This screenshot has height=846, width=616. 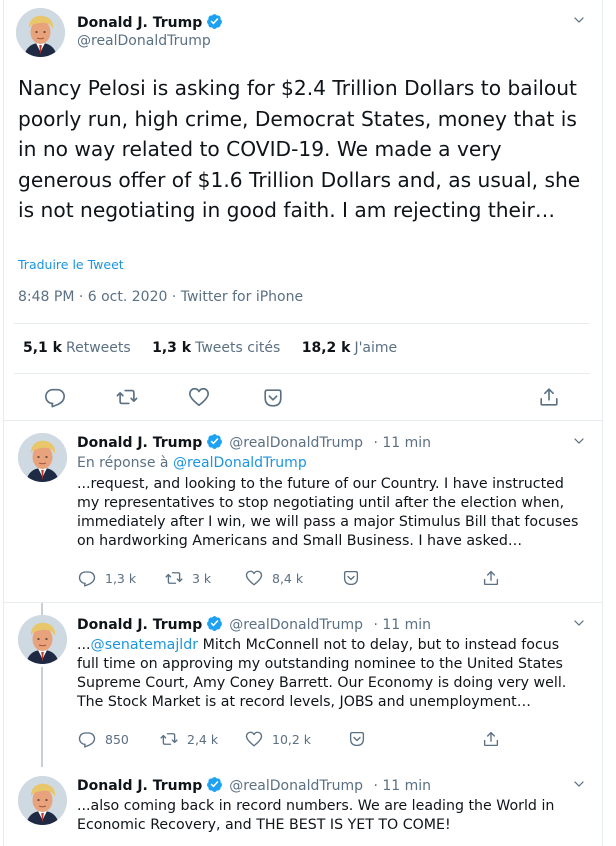 I want to click on author-name-text: Donald J. Trump, so click(x=139, y=23).